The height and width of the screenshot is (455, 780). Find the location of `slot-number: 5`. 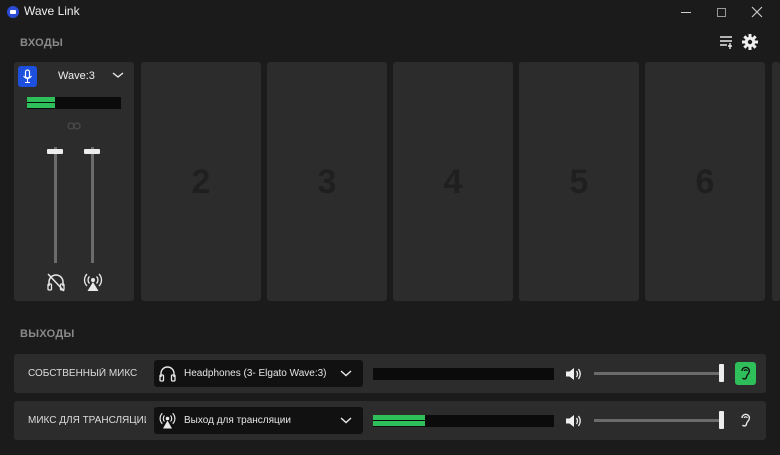

slot-number: 5 is located at coordinates (579, 182).